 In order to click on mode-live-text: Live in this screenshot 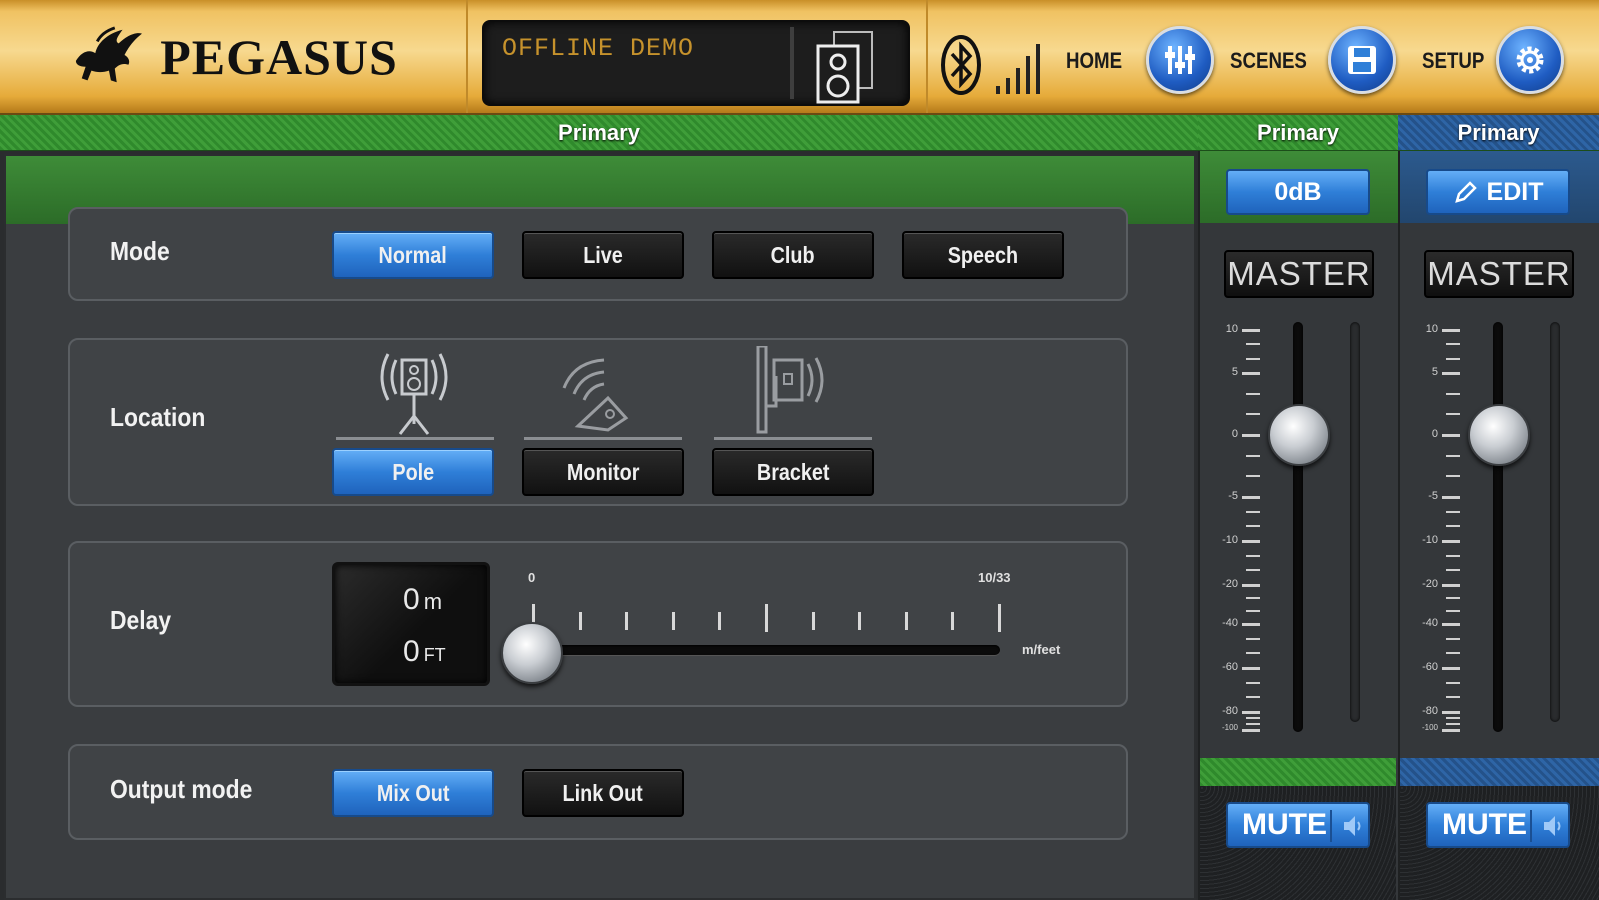, I will do `click(603, 254)`.